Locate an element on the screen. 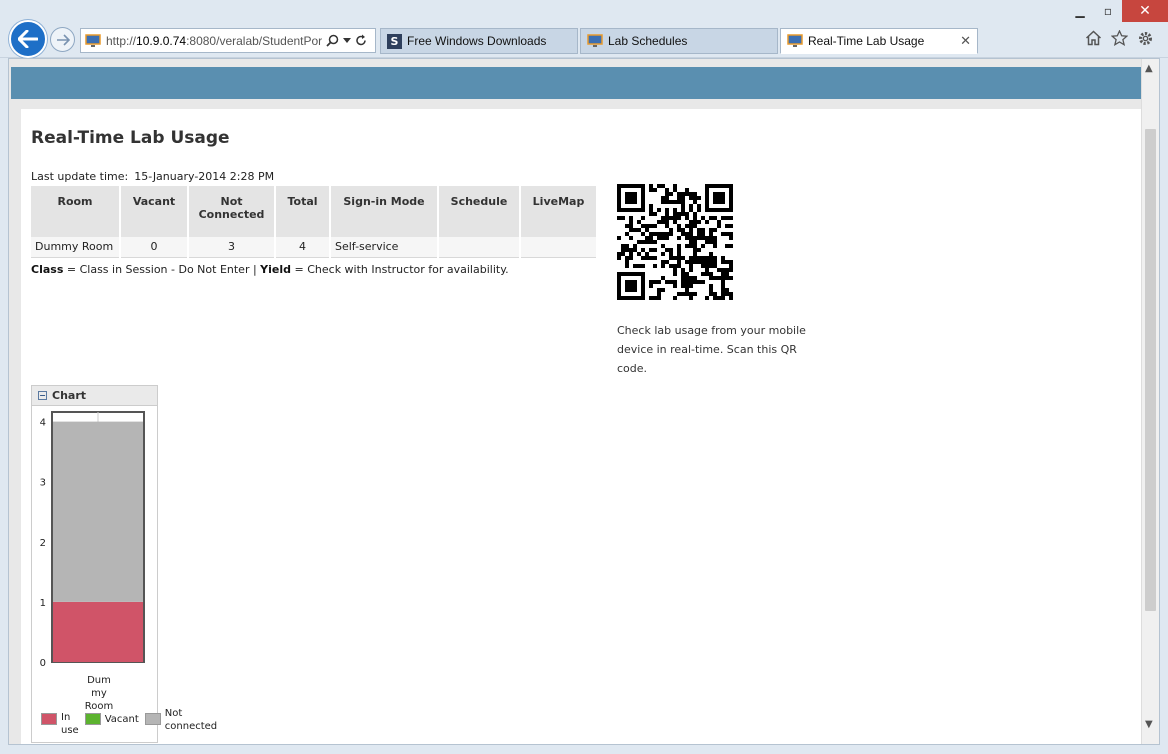 This screenshot has width=1168, height=754. legend-swatch-not-connected is located at coordinates (152, 719).